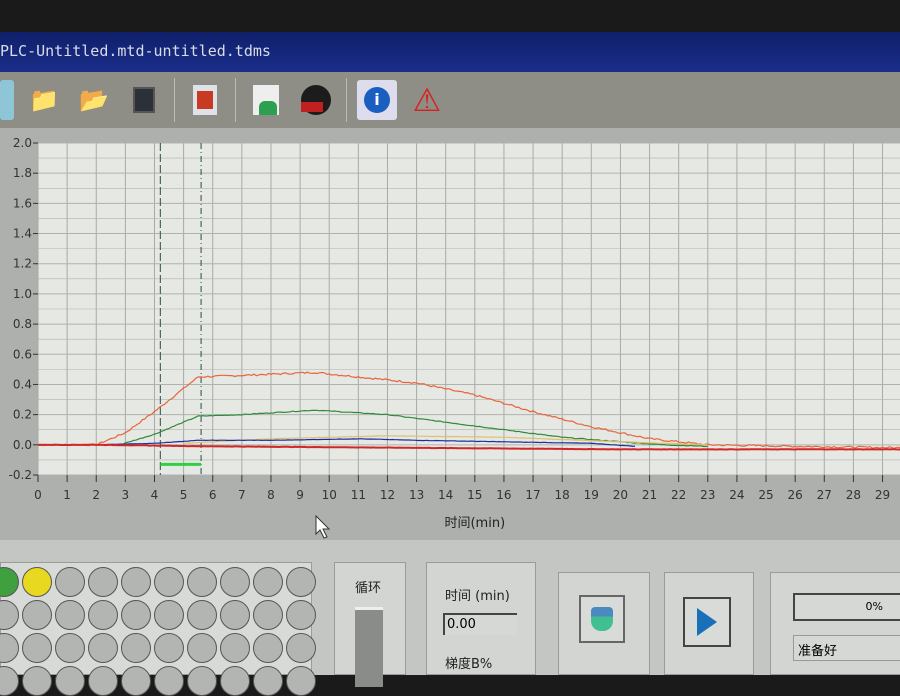 This screenshot has height=696, width=900. I want to click on open-method-icon: 📂, so click(94, 100).